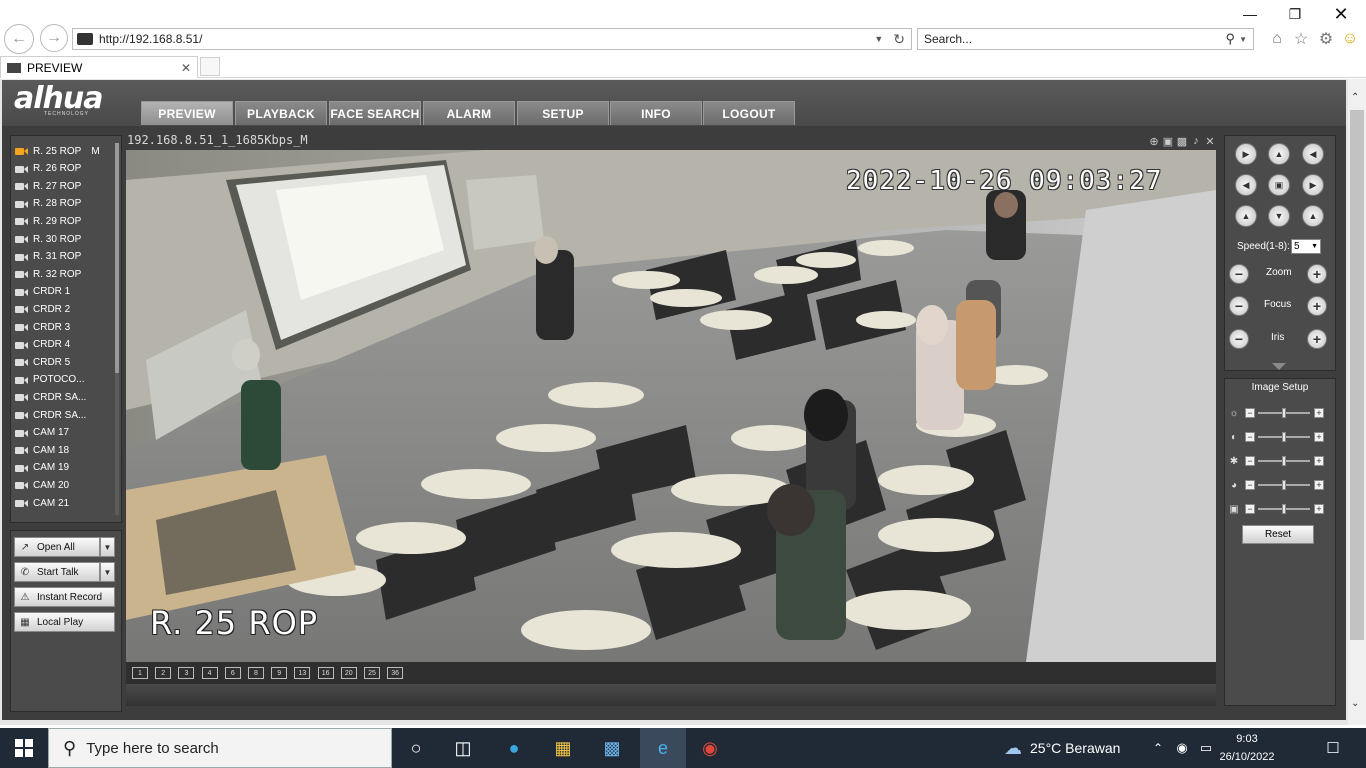 This screenshot has height=768, width=1366. I want to click on back-button: ←, so click(19, 39).